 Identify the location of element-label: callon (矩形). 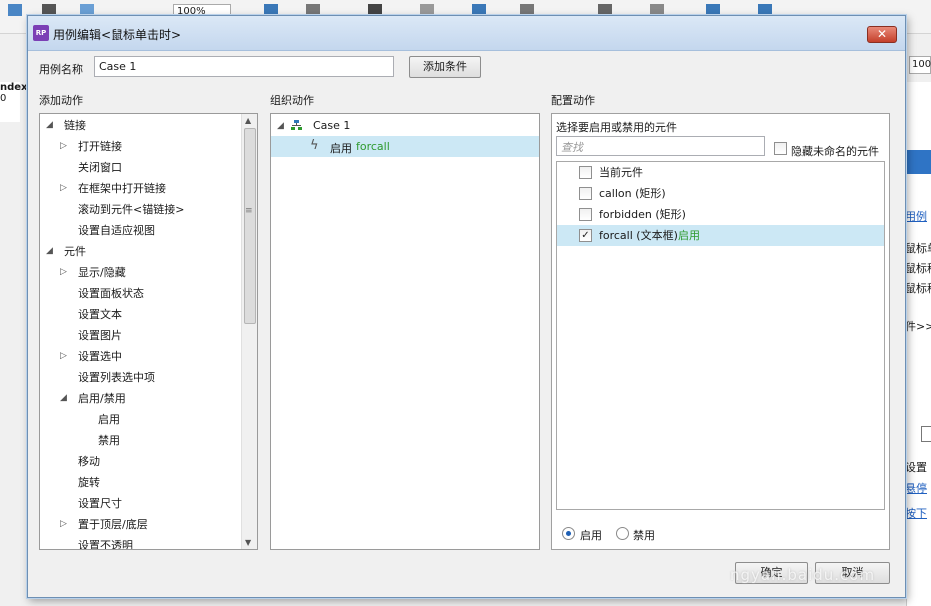
(632, 193).